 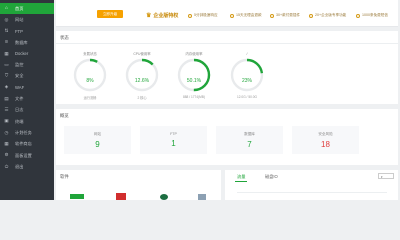 I want to click on stat-label: 安全风险, so click(x=325, y=134).